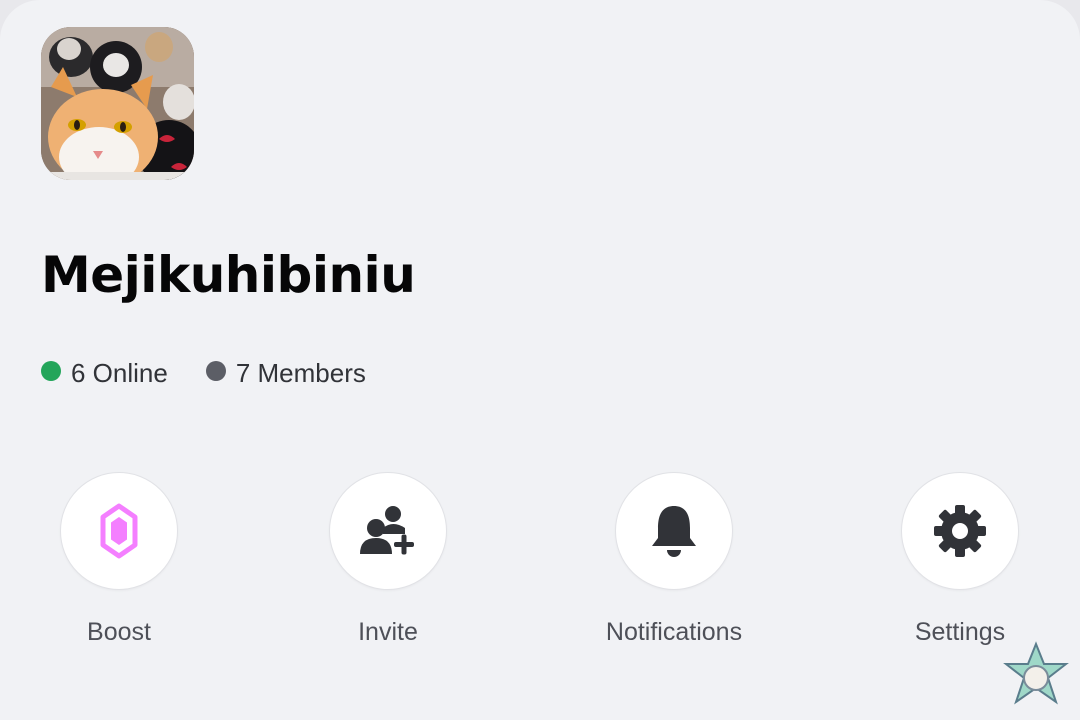 This screenshot has height=720, width=1080. I want to click on member-stats: 6 Online 7 Members, so click(203, 373).